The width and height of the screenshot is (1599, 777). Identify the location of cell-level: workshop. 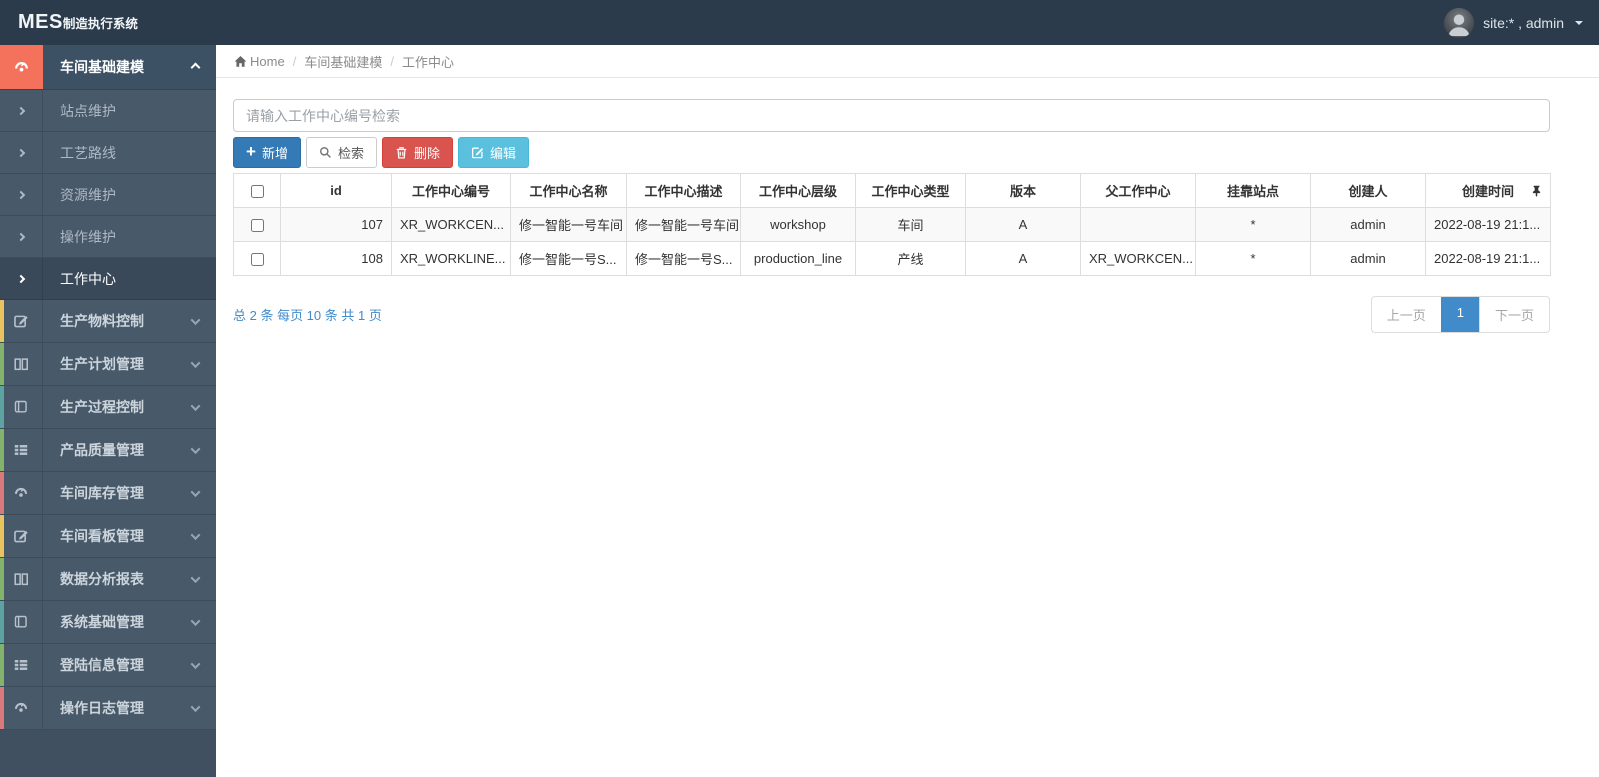
(798, 224).